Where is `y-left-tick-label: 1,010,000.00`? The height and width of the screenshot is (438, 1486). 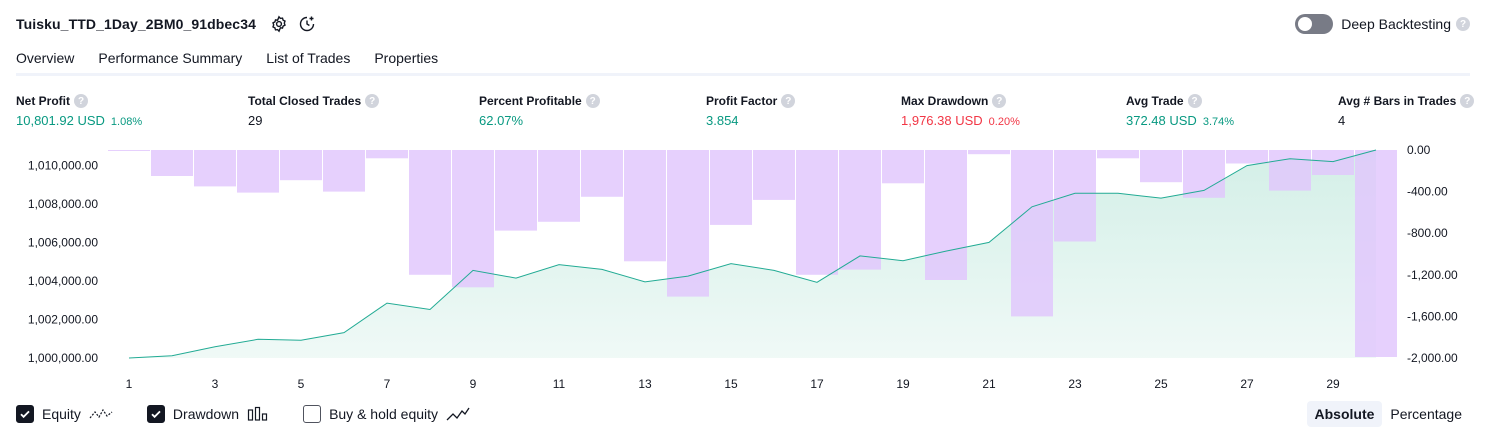
y-left-tick-label: 1,010,000.00 is located at coordinates (63, 165).